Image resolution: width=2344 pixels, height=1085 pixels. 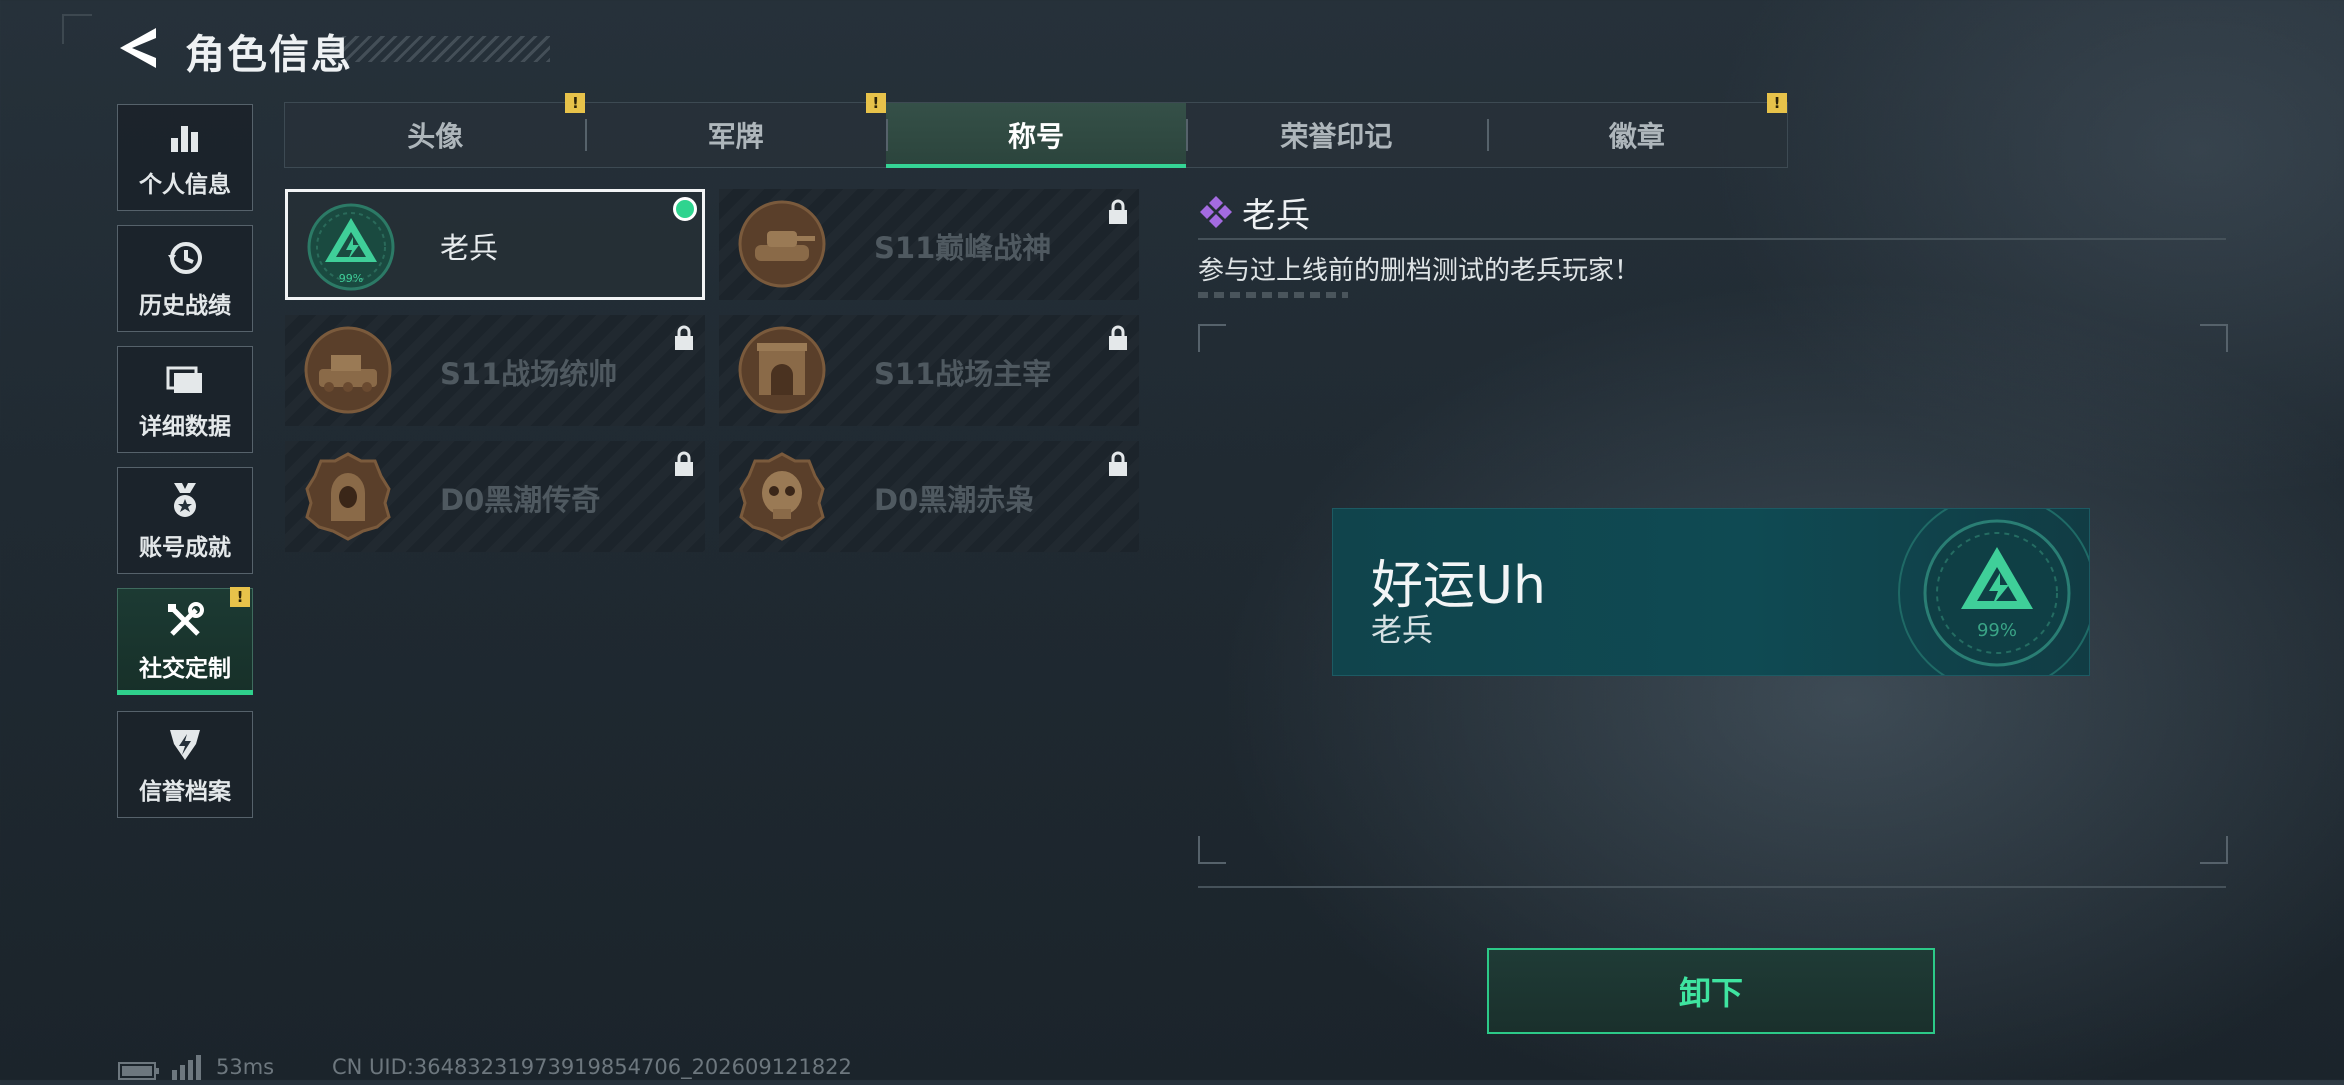 What do you see at coordinates (185, 500) in the screenshot?
I see `medal-icon` at bounding box center [185, 500].